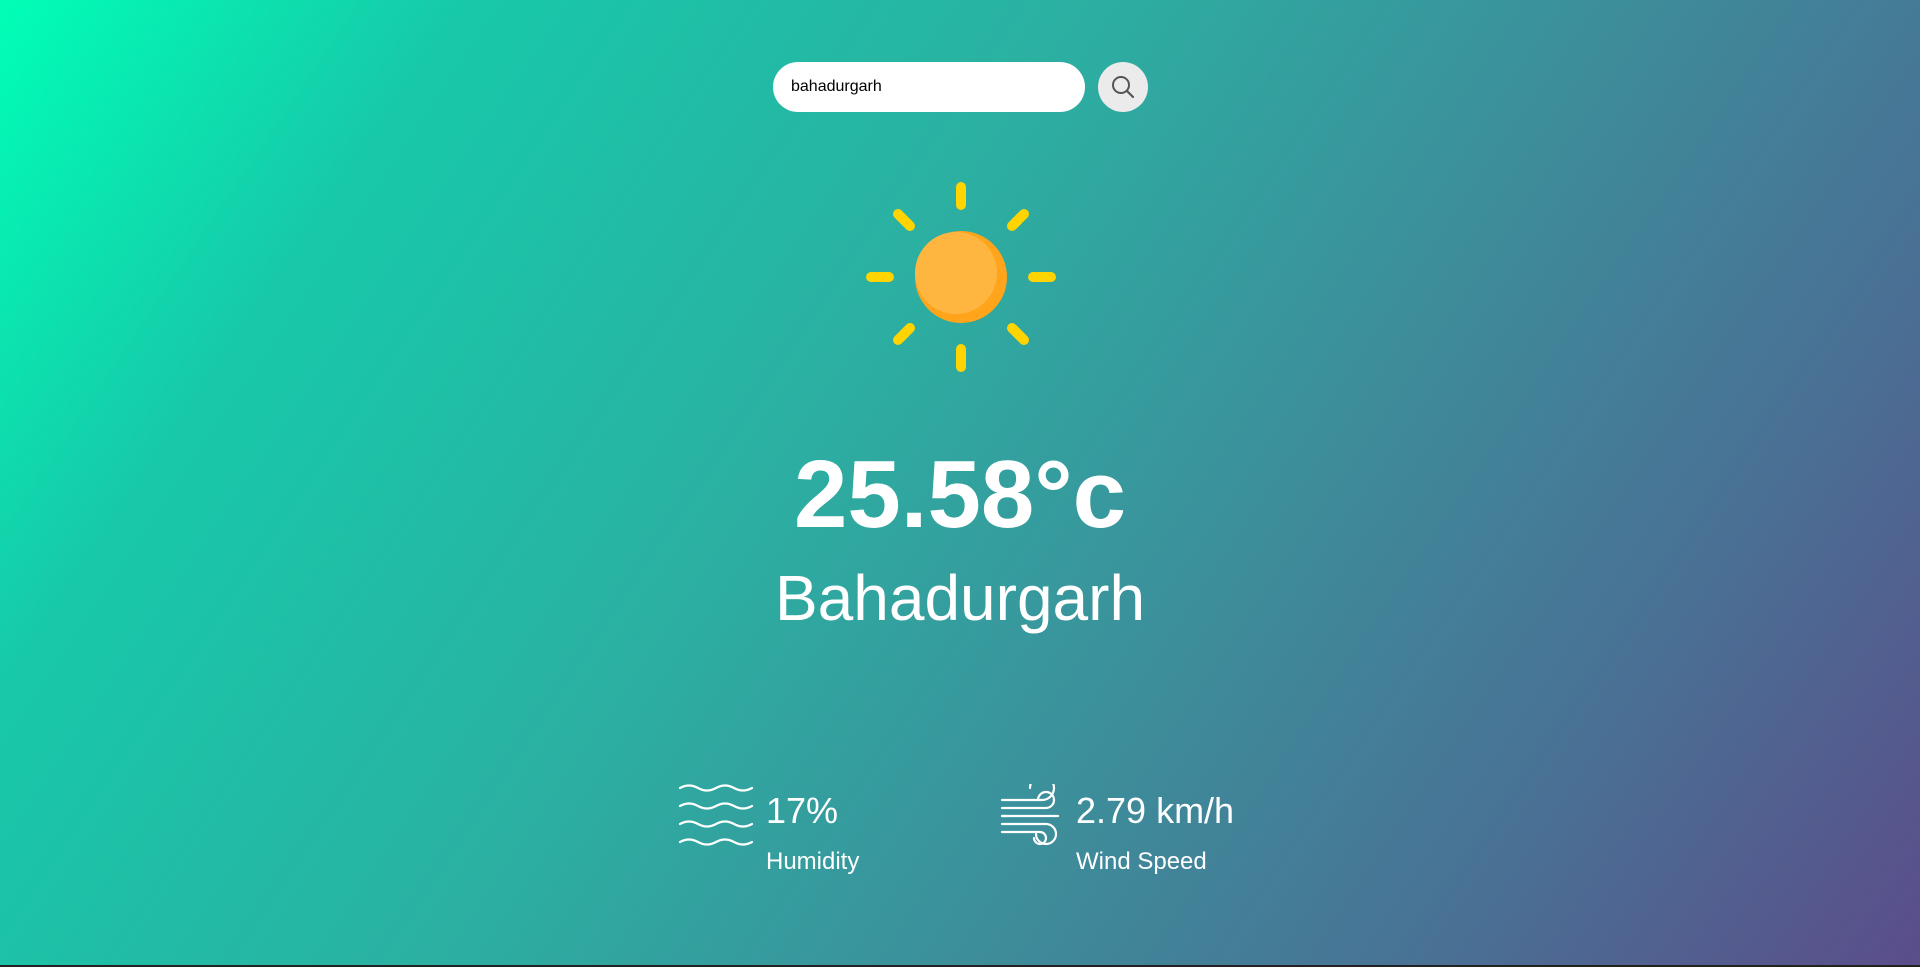  What do you see at coordinates (959, 494) in the screenshot?
I see `temperature: 25.58°c` at bounding box center [959, 494].